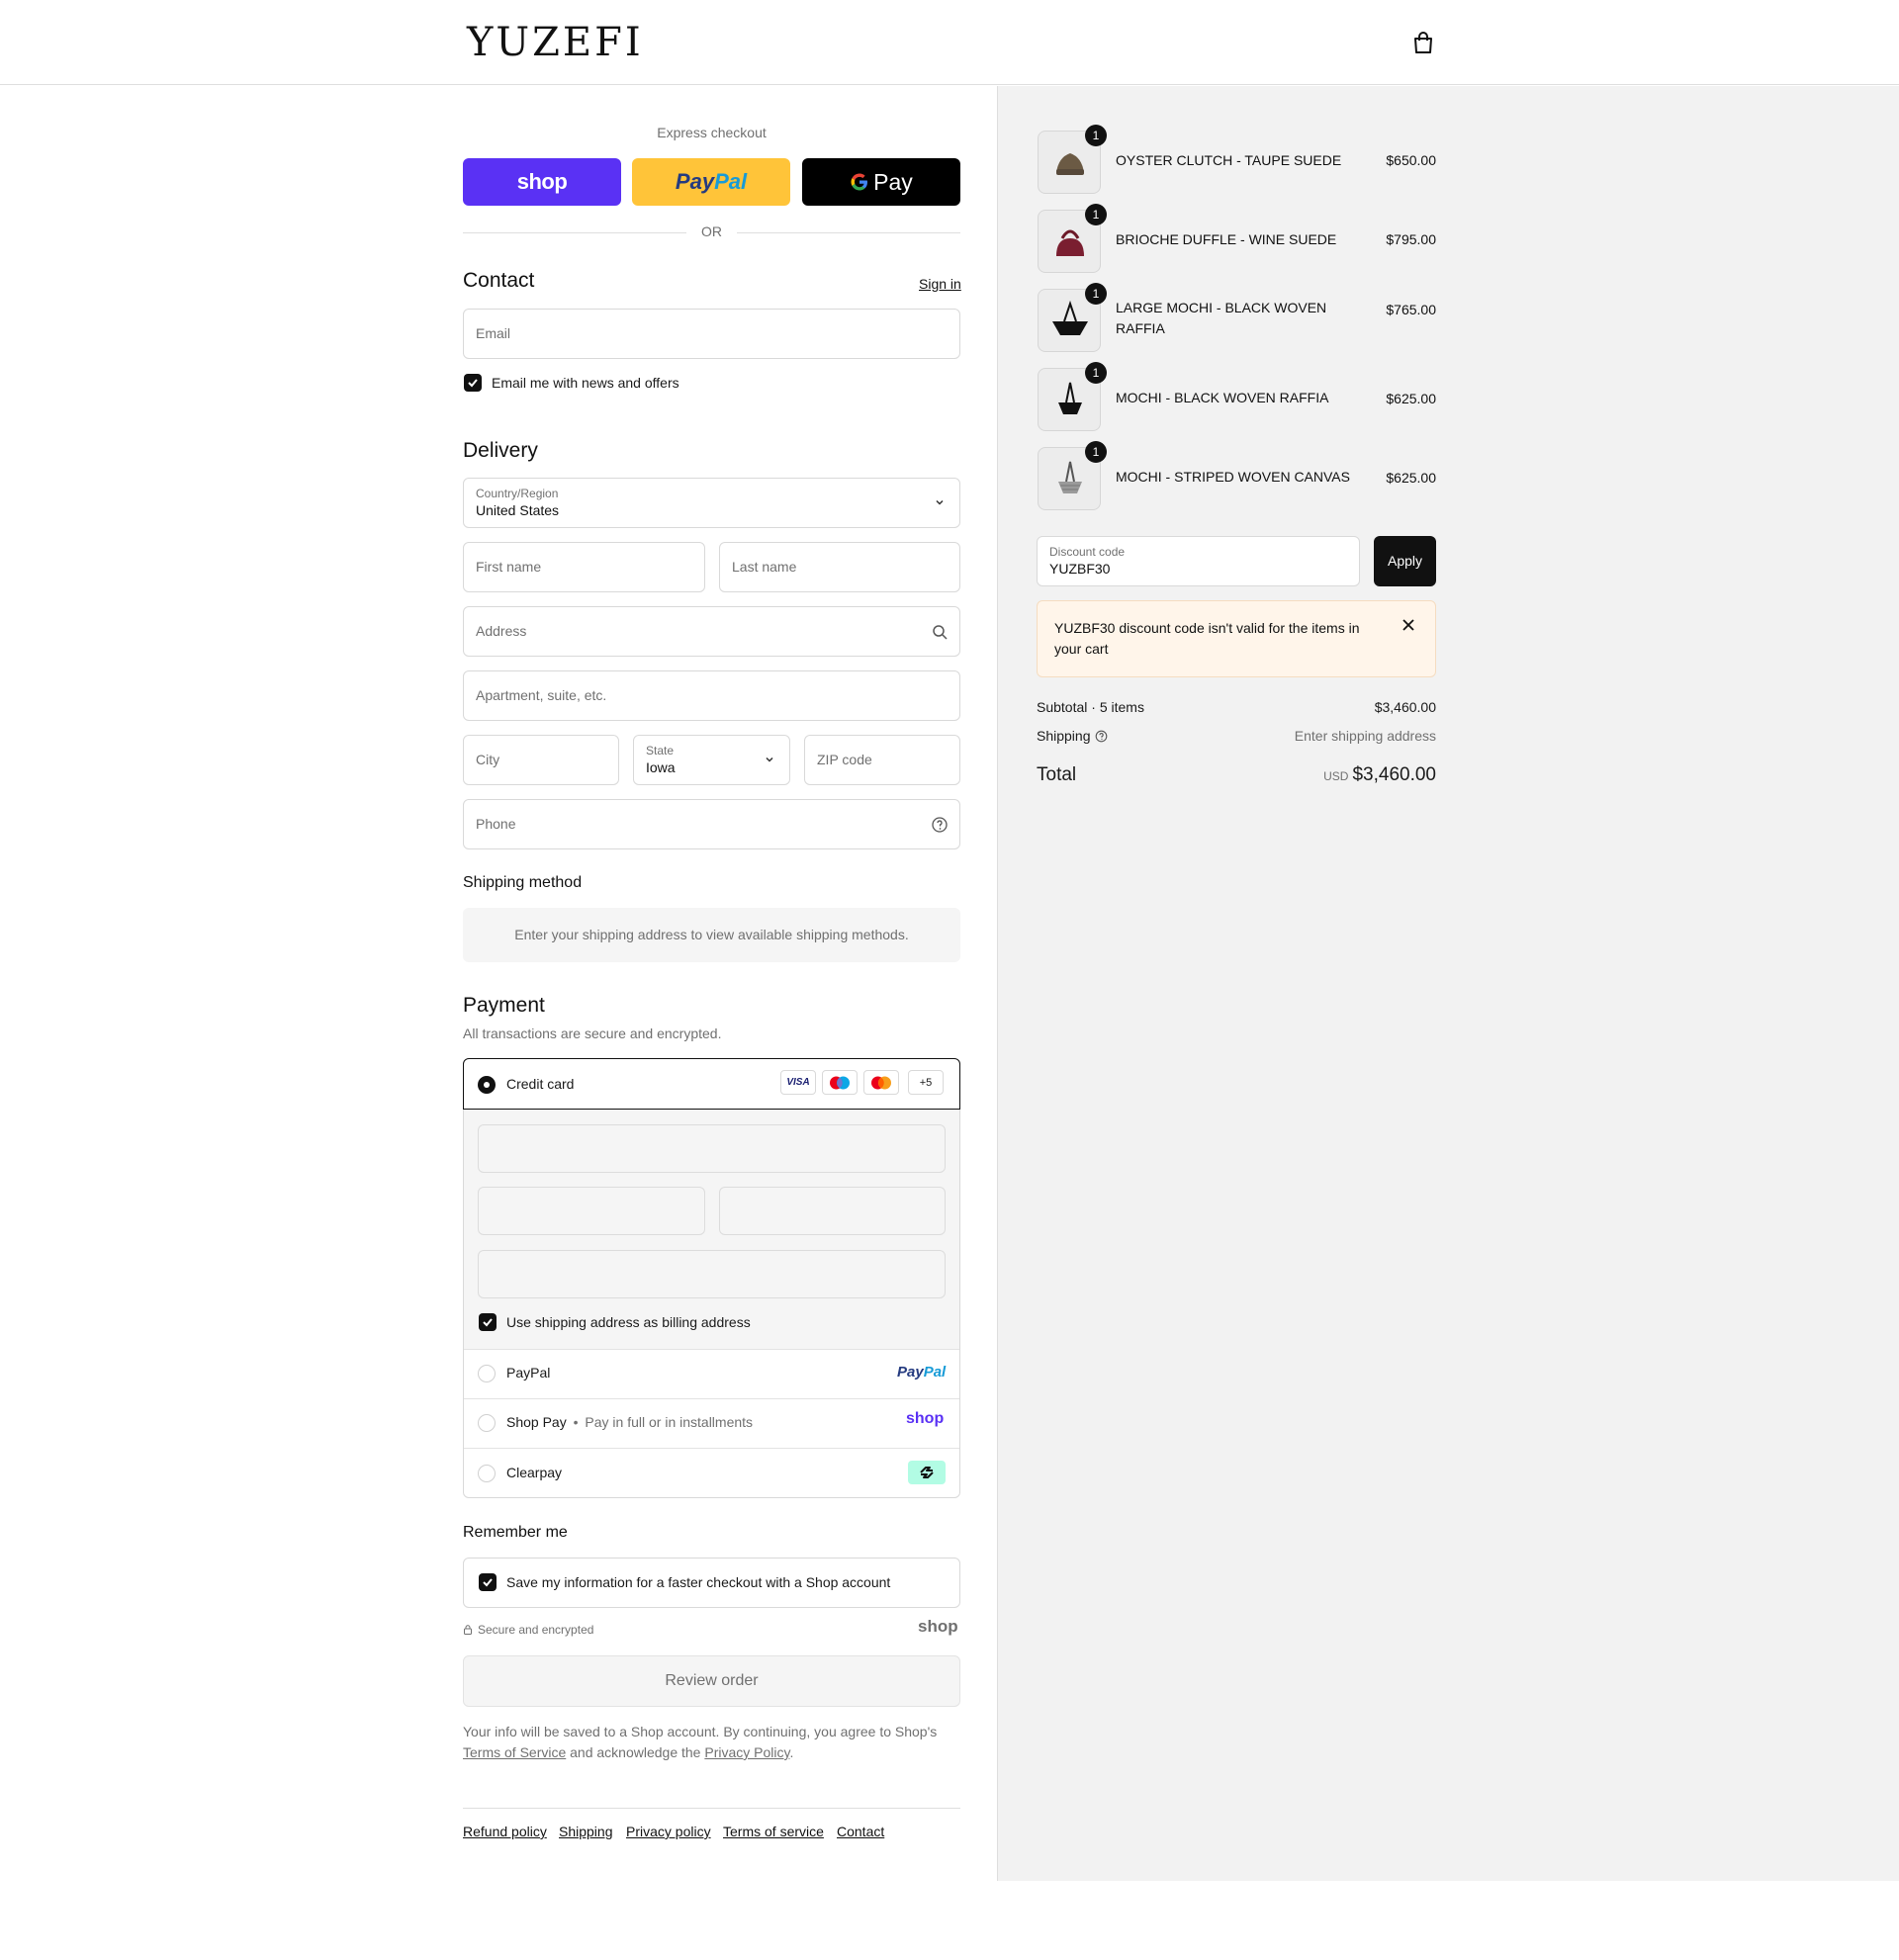  I want to click on news-checkbox-label: Email me with news and offers, so click(585, 383).